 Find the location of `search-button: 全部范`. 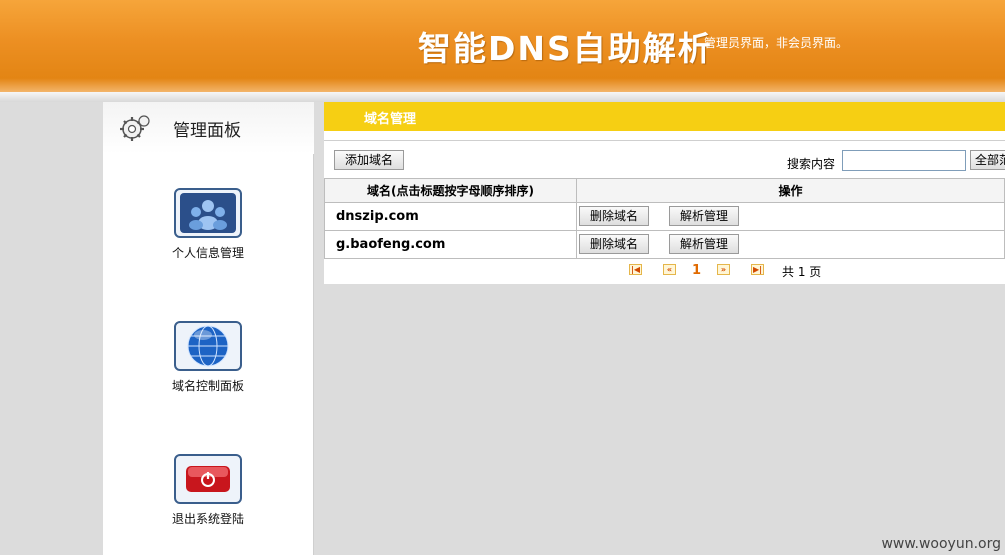

search-button: 全部范 is located at coordinates (987, 160).